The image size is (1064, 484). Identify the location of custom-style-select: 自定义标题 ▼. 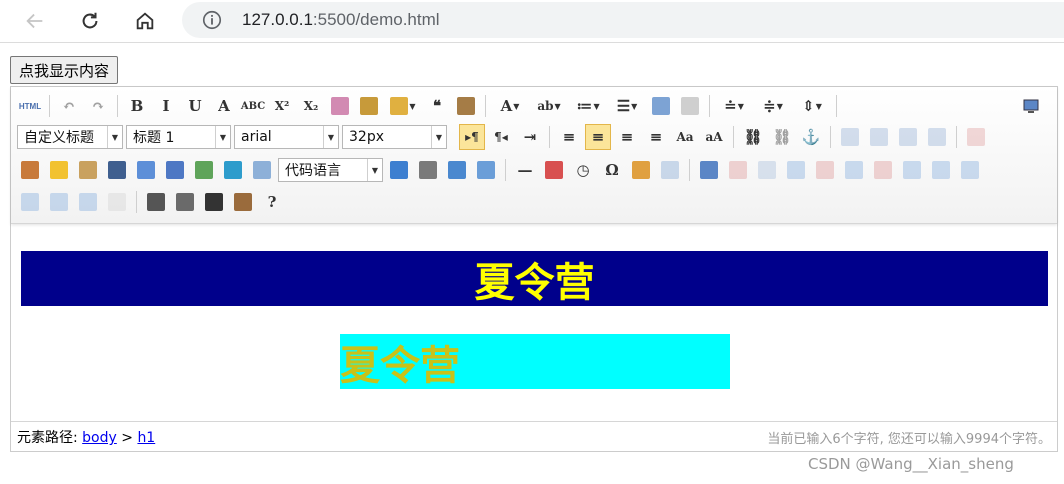
(70, 137).